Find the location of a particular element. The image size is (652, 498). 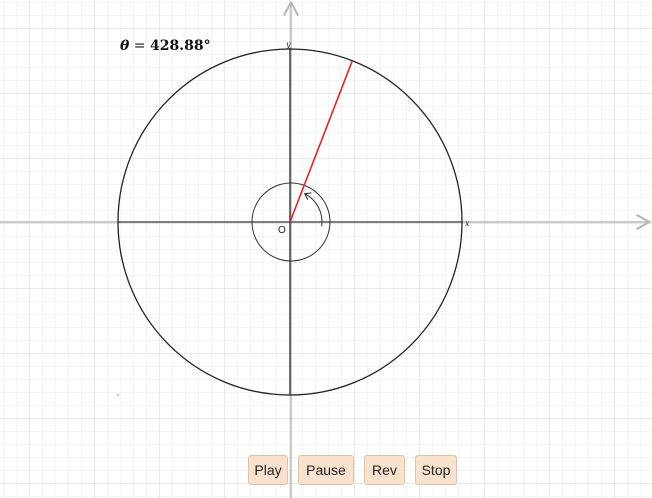

angle-readout: θ = 428.88° is located at coordinates (165, 46).